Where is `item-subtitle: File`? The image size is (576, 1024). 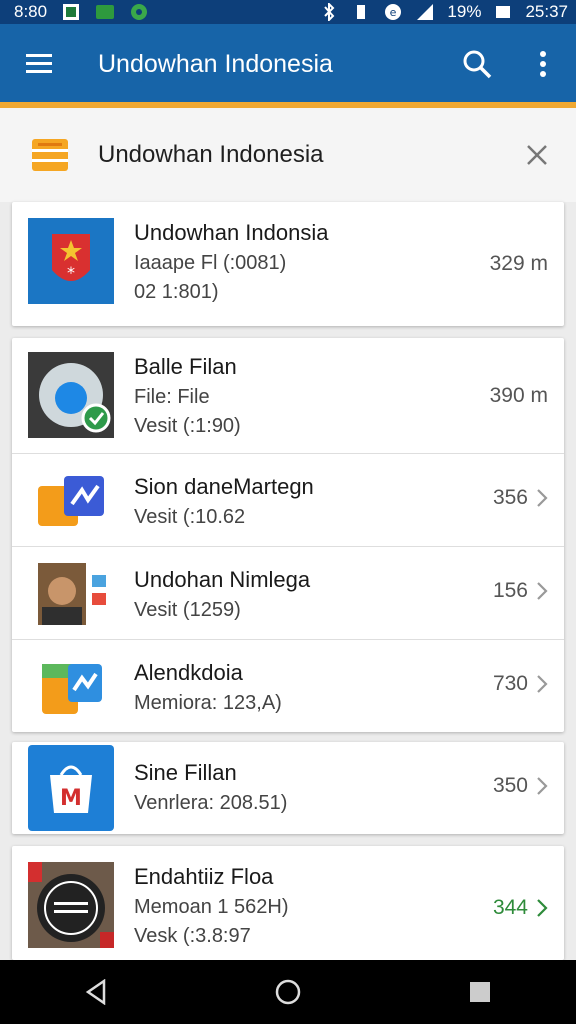 item-subtitle: File is located at coordinates (172, 397).